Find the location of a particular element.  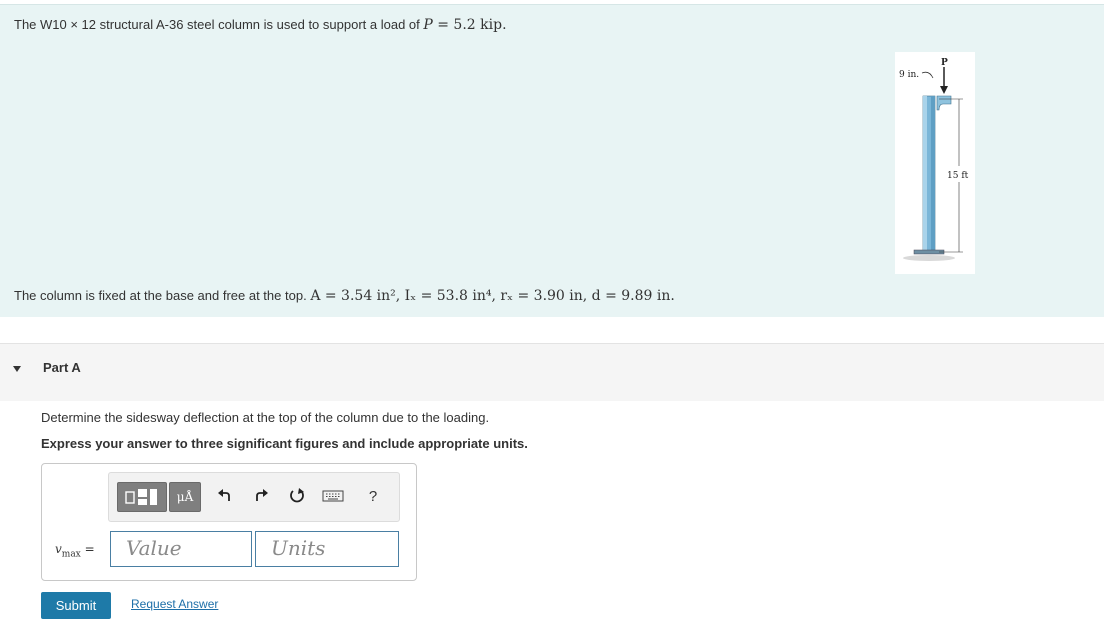

answer-box: μÅ ? vmax = Value Units is located at coordinates (229, 522).